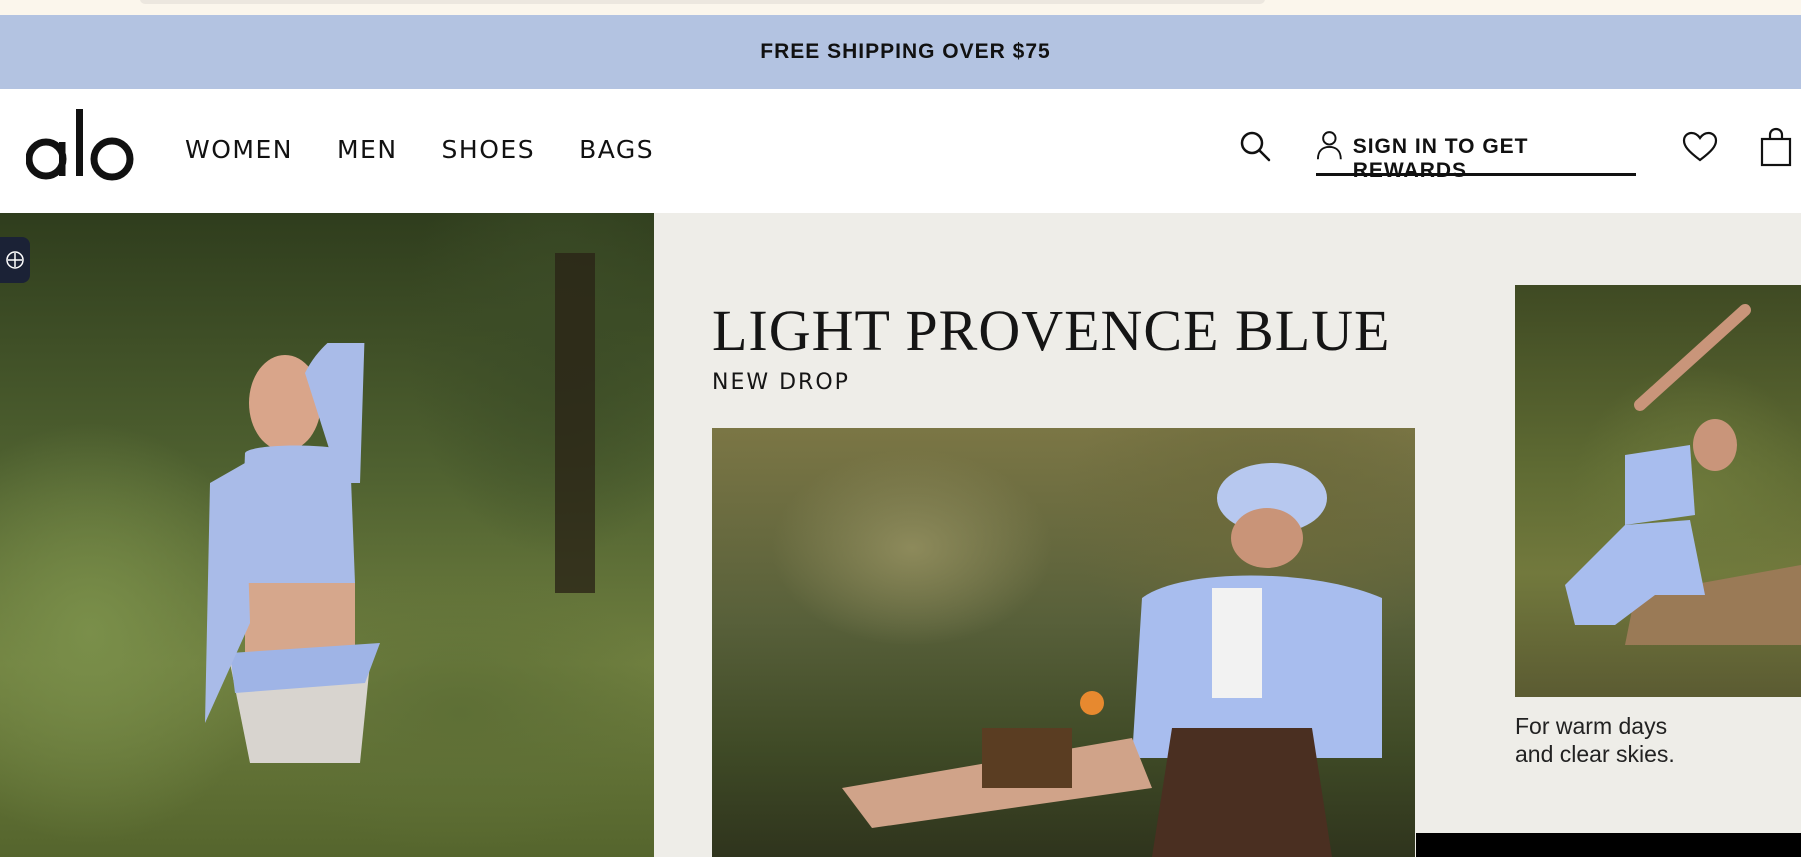  What do you see at coordinates (292, 553) in the screenshot?
I see `model-in-blue-top-figure` at bounding box center [292, 553].